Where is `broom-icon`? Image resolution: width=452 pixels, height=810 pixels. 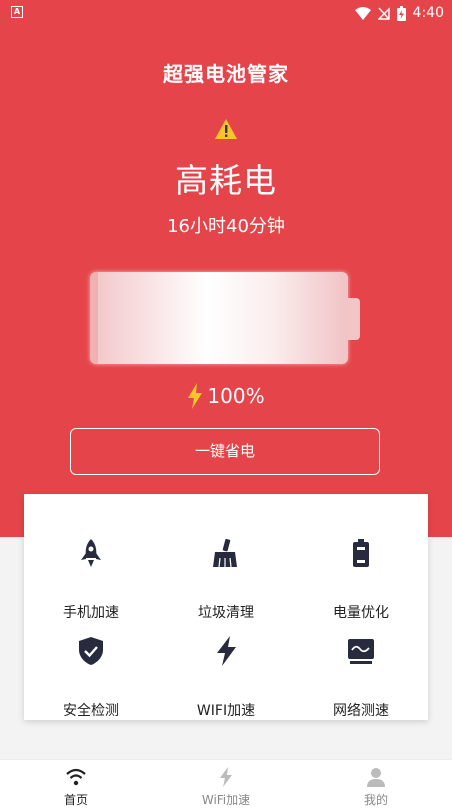 broom-icon is located at coordinates (225, 553).